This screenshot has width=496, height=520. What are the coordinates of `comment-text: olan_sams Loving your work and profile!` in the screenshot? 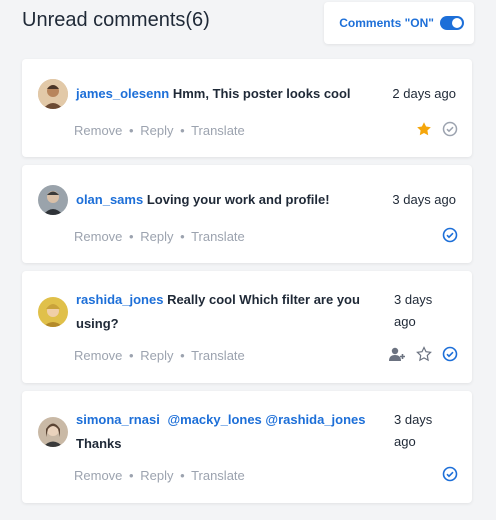 It's located at (203, 200).